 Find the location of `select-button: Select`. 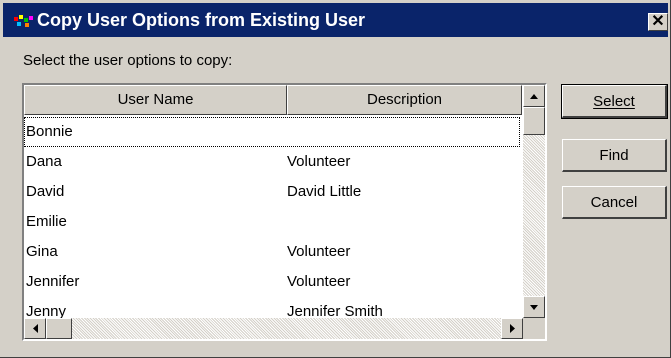

select-button: Select is located at coordinates (614, 101).